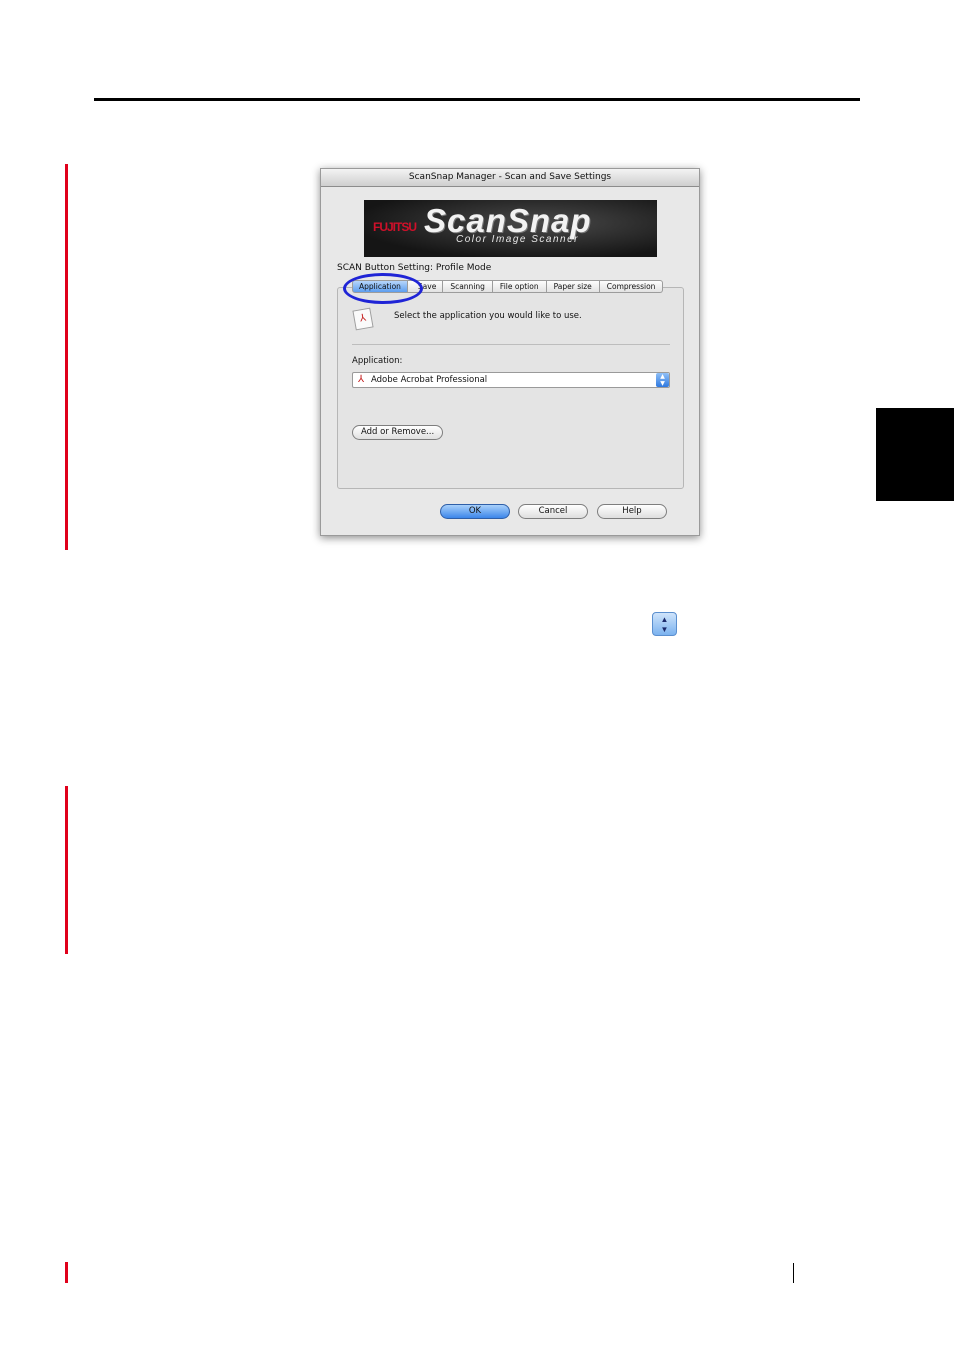  What do you see at coordinates (573, 286) in the screenshot?
I see `tab-paper-size: Paper size` at bounding box center [573, 286].